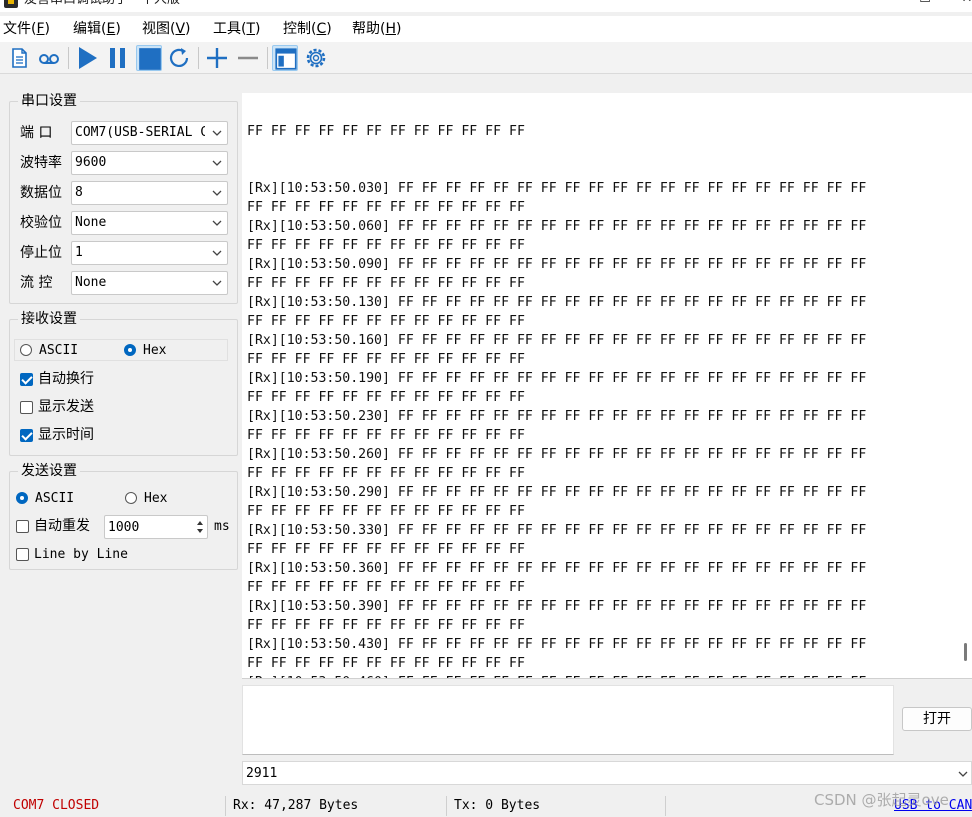  I want to click on log-timestamp: [Rx][10:53:50.460], so click(318, 676).